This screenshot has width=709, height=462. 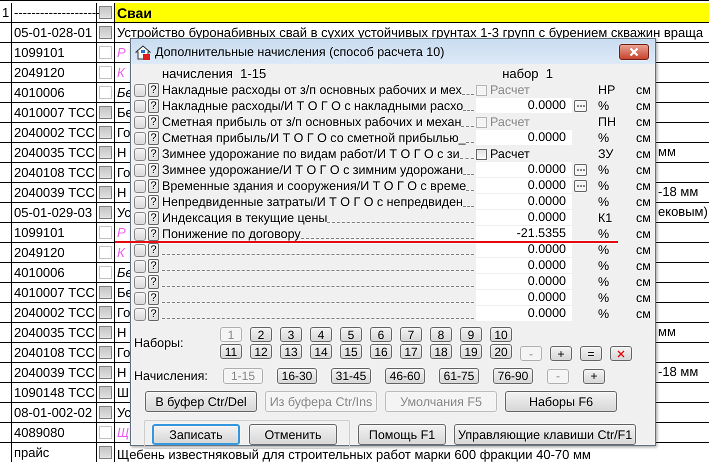 I want to click on set-button: 5, so click(x=351, y=334).